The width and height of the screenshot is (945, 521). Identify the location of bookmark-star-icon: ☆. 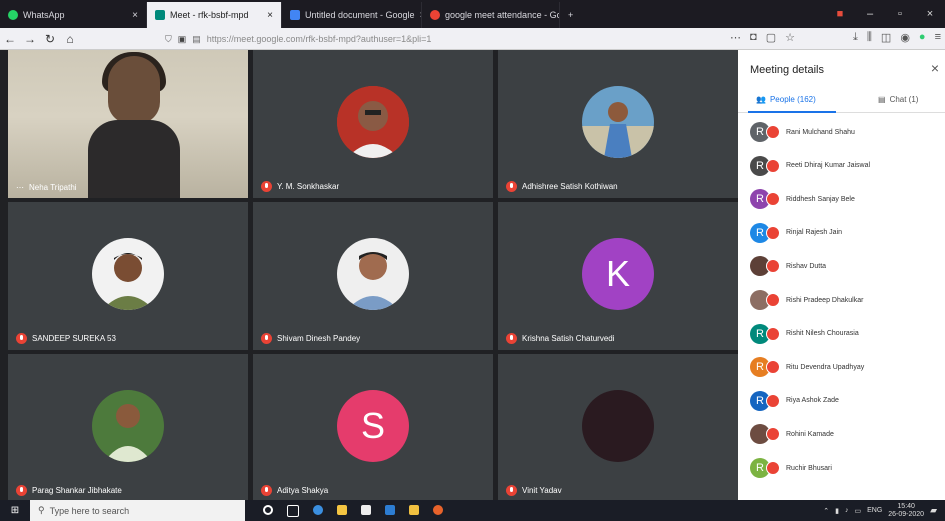
(790, 37).